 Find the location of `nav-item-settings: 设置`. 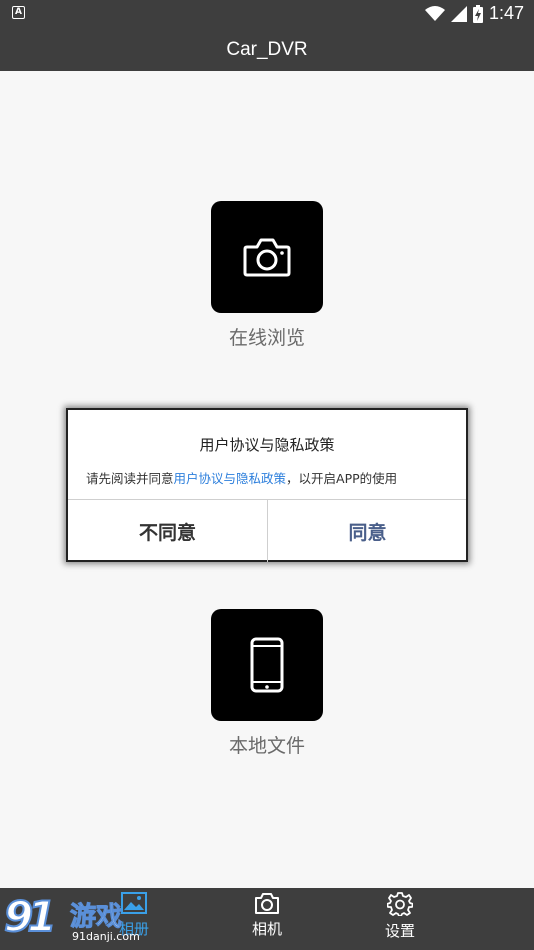

nav-item-settings: 设置 is located at coordinates (400, 916).